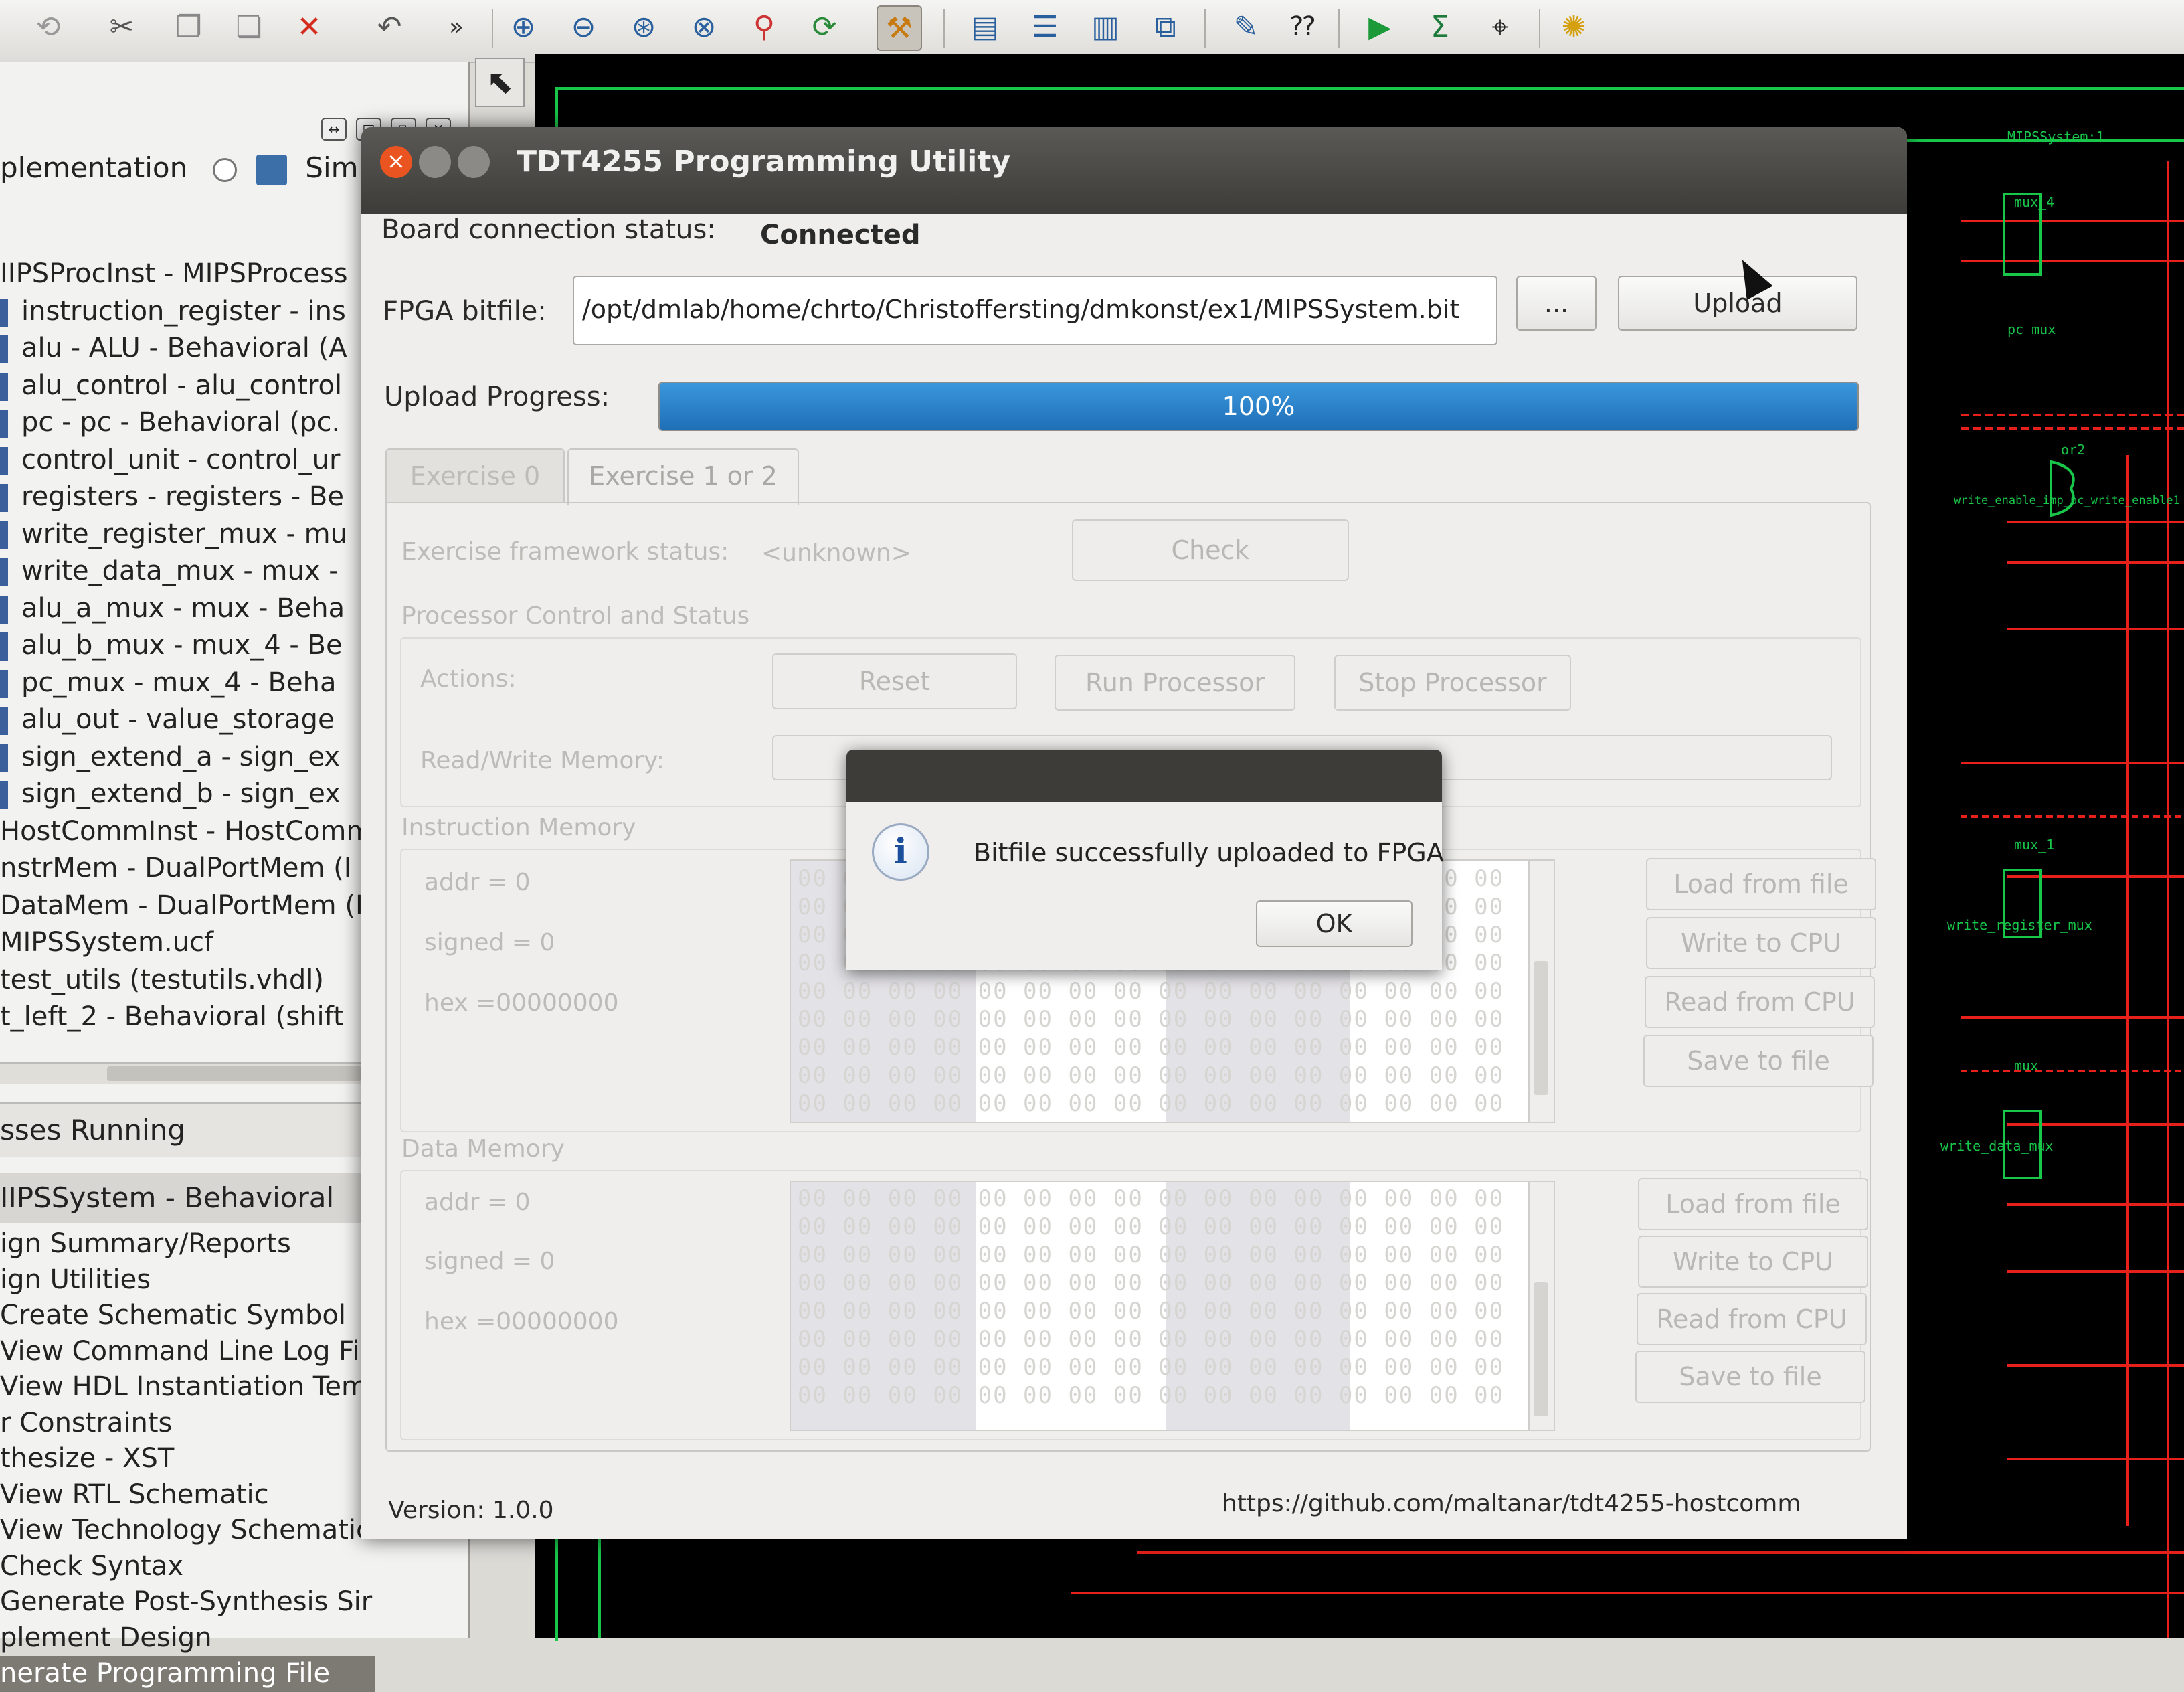 The height and width of the screenshot is (1692, 2184). What do you see at coordinates (187, 720) in the screenshot?
I see `tree-item: alu_out - value_storage` at bounding box center [187, 720].